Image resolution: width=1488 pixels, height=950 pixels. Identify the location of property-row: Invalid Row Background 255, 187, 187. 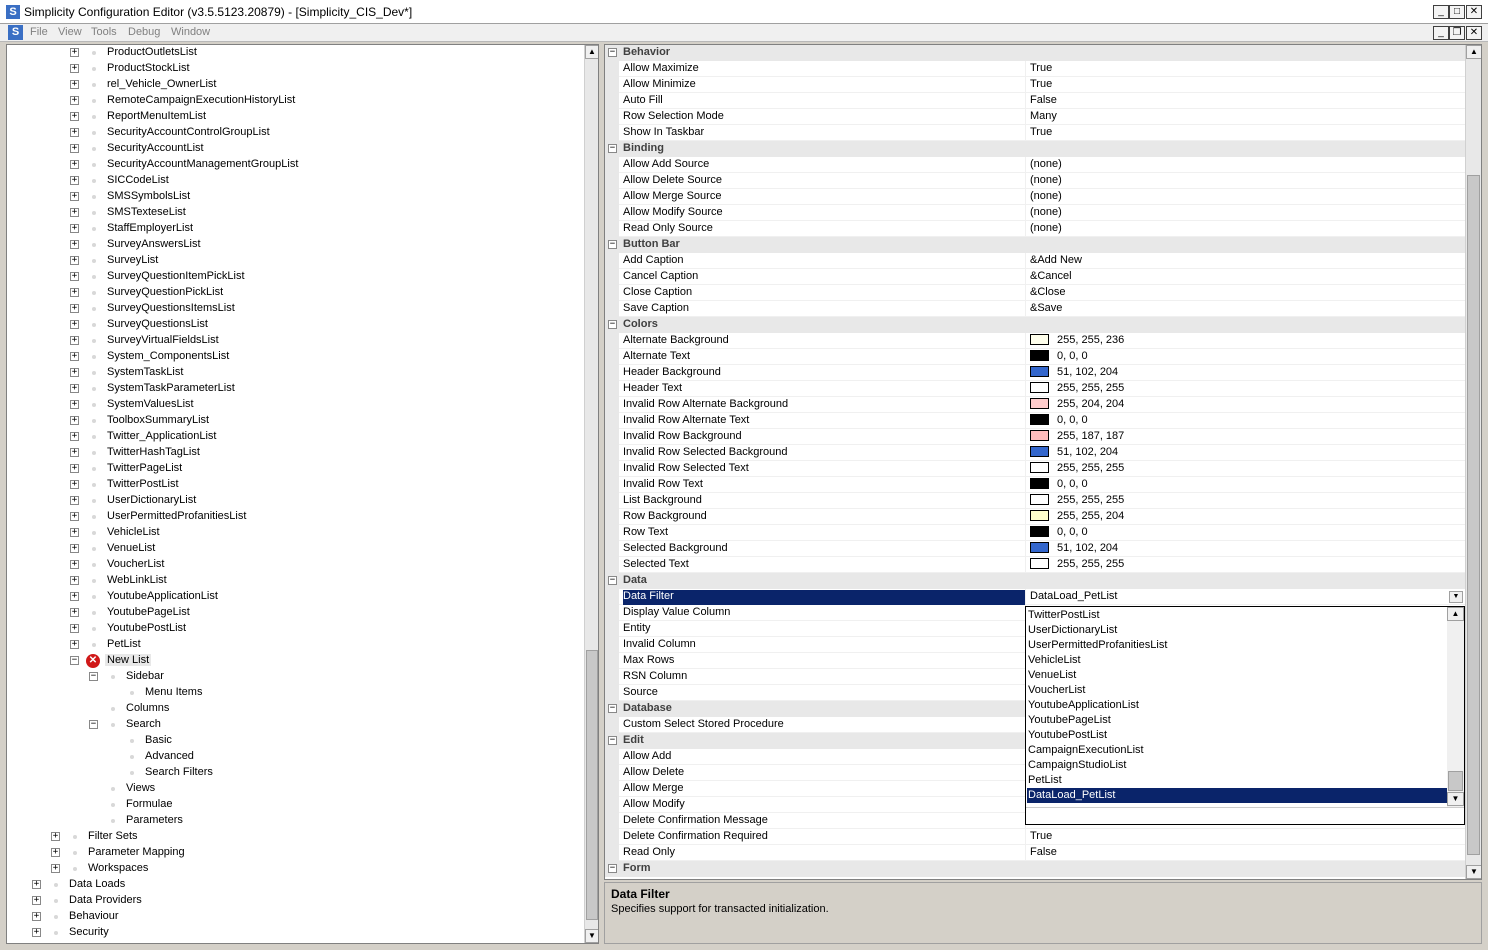
(1036, 437).